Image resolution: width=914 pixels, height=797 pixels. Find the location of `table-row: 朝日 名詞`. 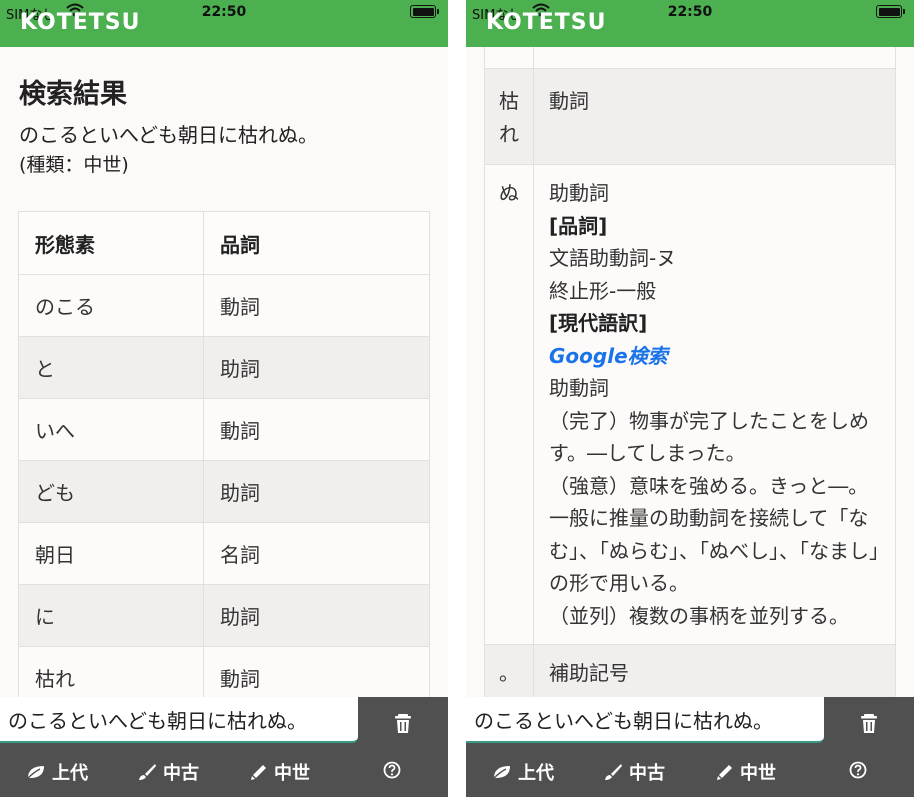

table-row: 朝日 名詞 is located at coordinates (224, 553).